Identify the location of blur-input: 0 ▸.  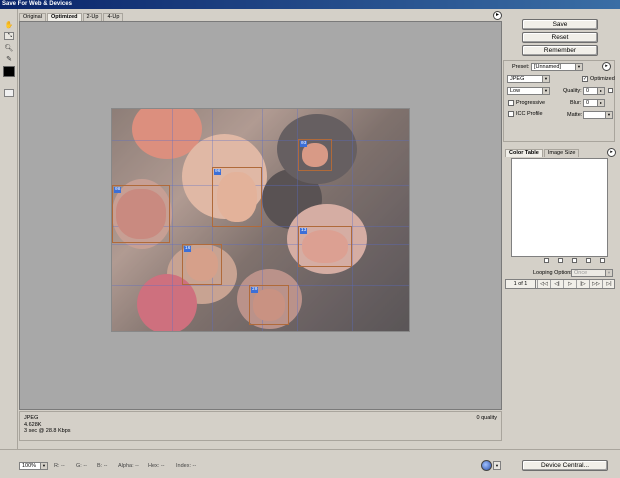
(594, 103).